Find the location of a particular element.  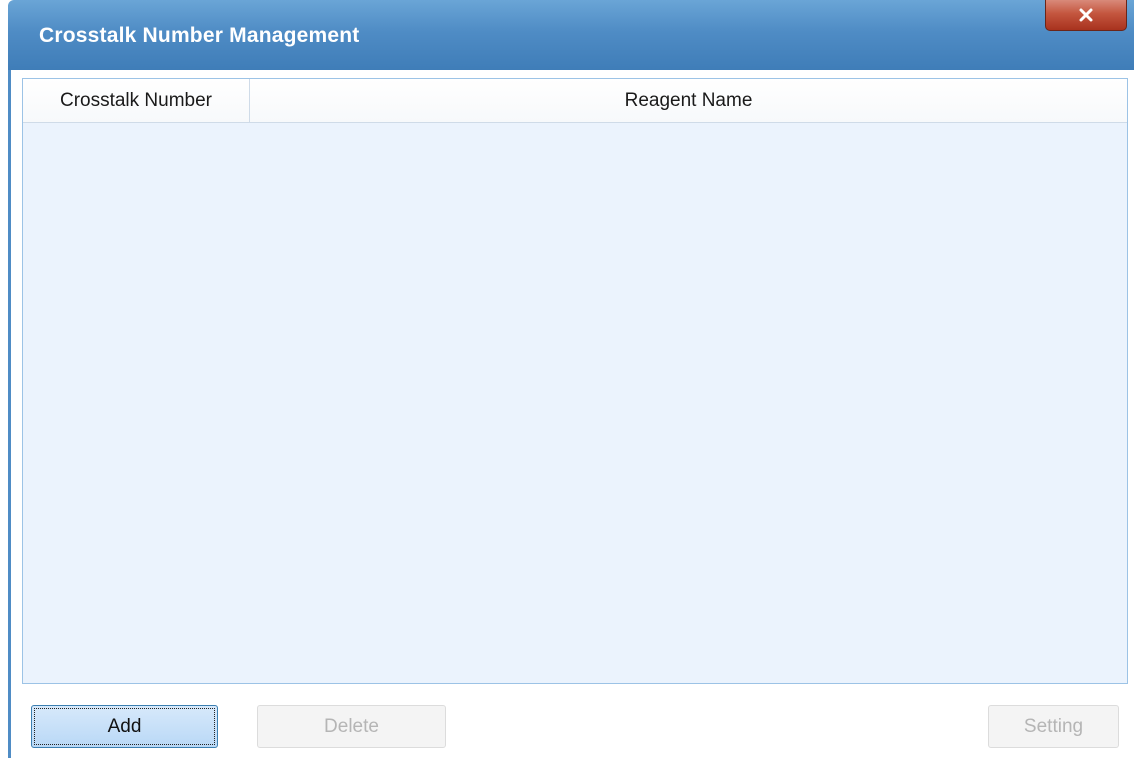

column-header-reagent-name: Reagent Name is located at coordinates (688, 100).